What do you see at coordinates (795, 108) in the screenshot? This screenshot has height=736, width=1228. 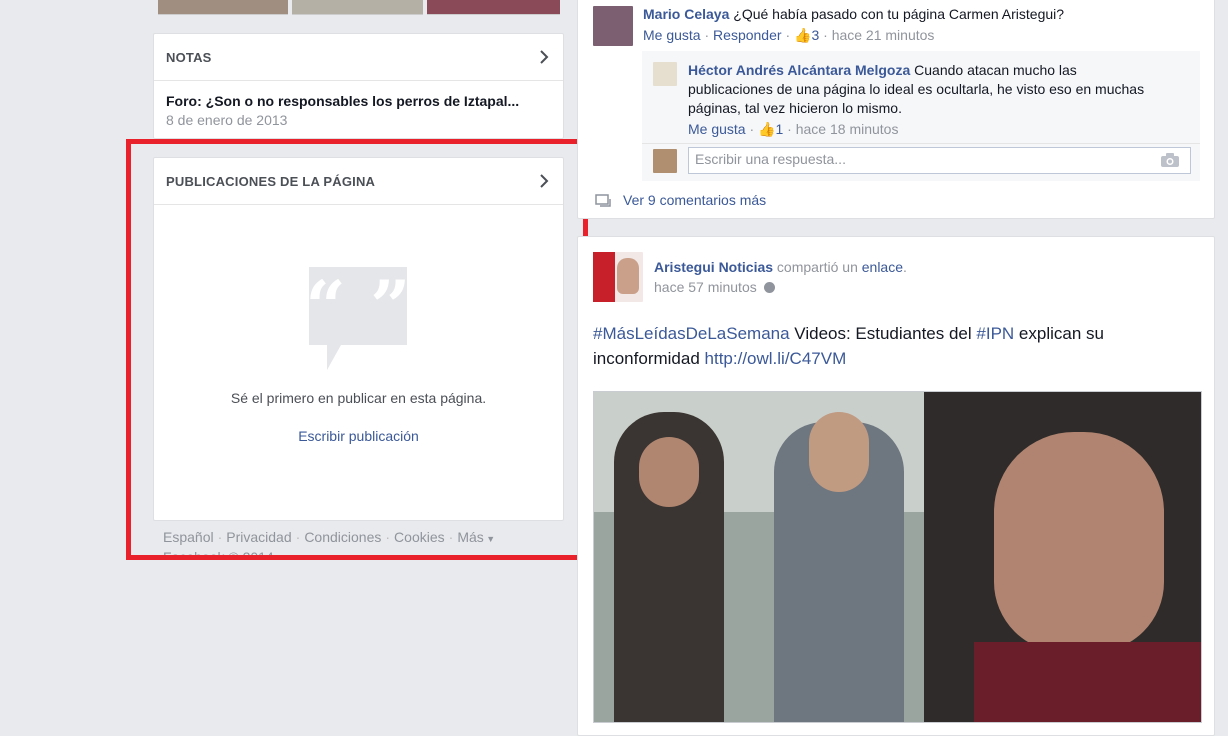 I see `reply-text-line3: páginas, tal vez hicieron lo mismo.` at bounding box center [795, 108].